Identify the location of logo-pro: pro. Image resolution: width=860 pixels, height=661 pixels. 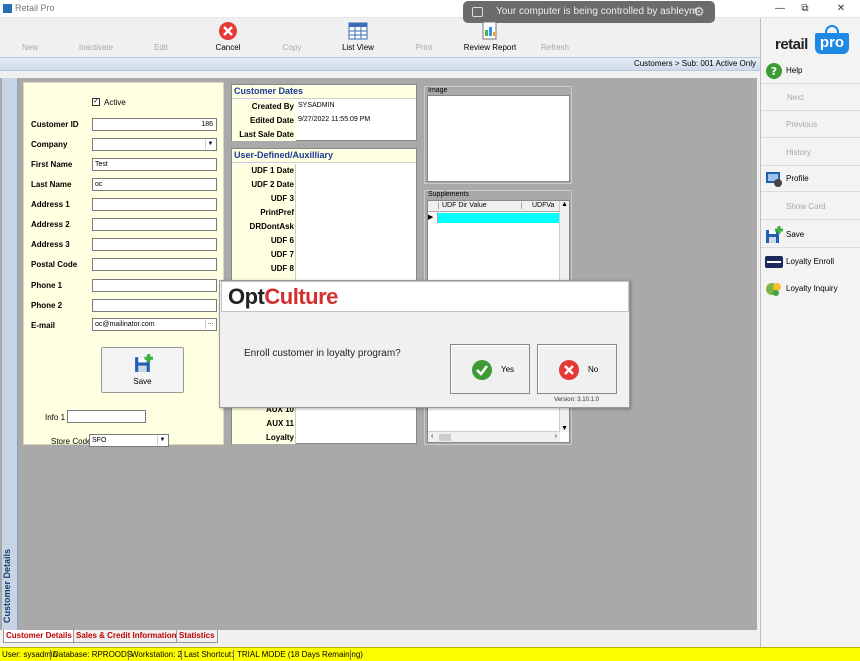
(832, 43).